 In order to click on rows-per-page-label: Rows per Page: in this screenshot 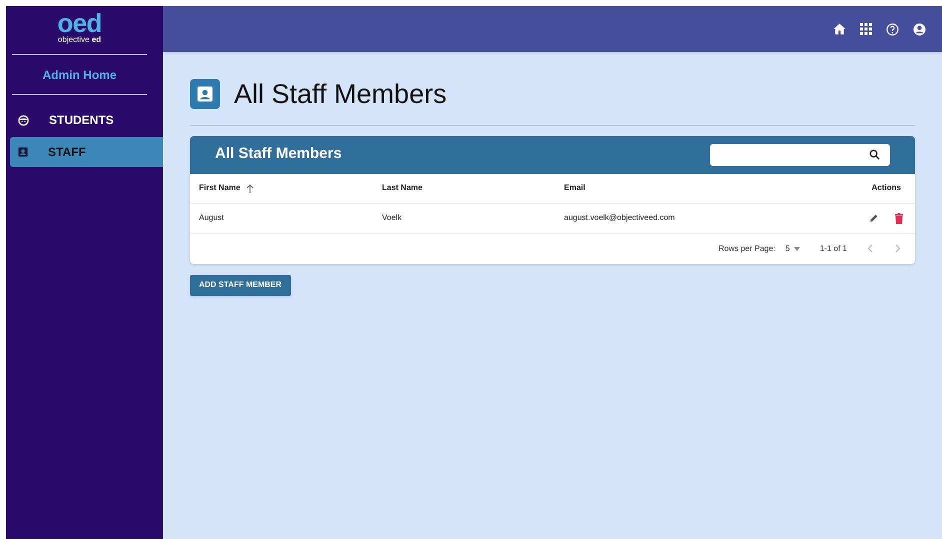, I will do `click(747, 248)`.